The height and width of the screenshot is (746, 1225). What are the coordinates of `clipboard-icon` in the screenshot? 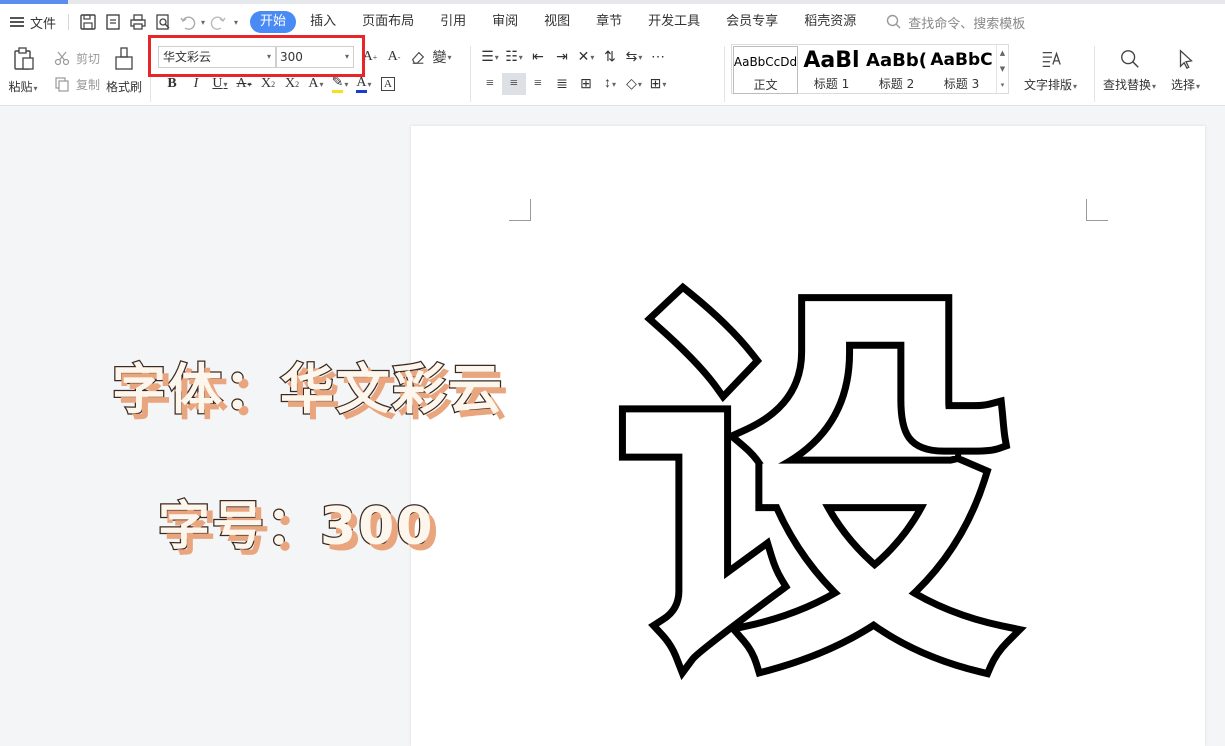 It's located at (23, 59).